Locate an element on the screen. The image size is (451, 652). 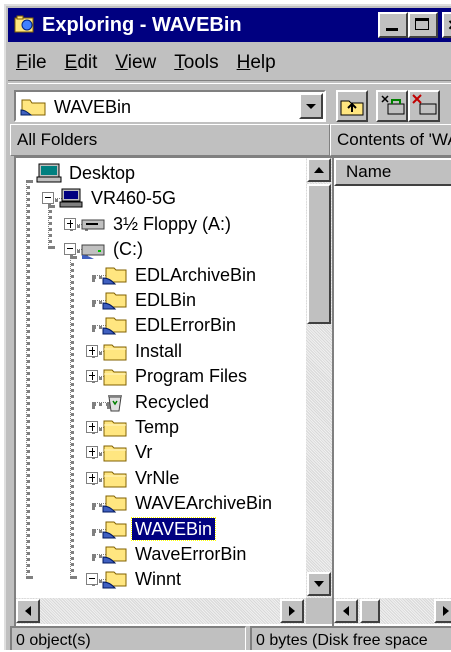
tree-item-label: EDLBin is located at coordinates (166, 300).